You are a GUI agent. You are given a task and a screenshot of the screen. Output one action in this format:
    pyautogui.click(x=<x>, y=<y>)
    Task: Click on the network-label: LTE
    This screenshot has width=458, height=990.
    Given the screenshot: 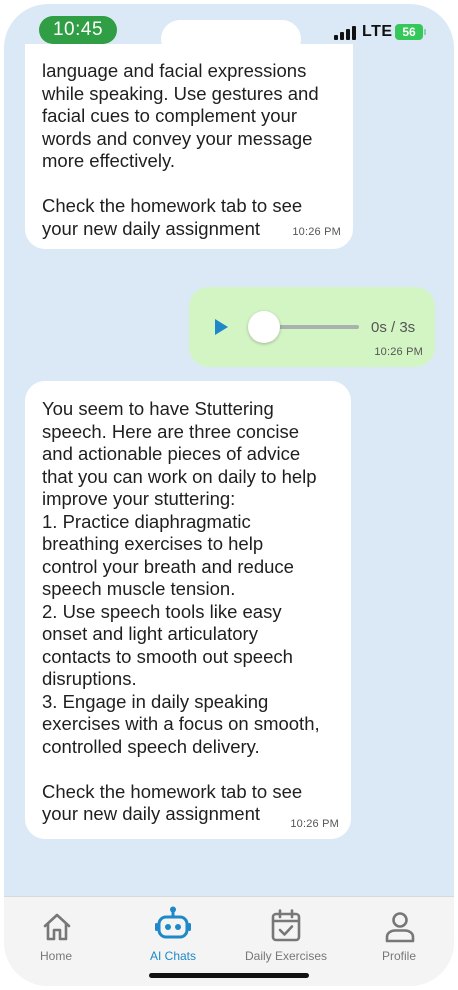 What is the action you would take?
    pyautogui.click(x=377, y=31)
    